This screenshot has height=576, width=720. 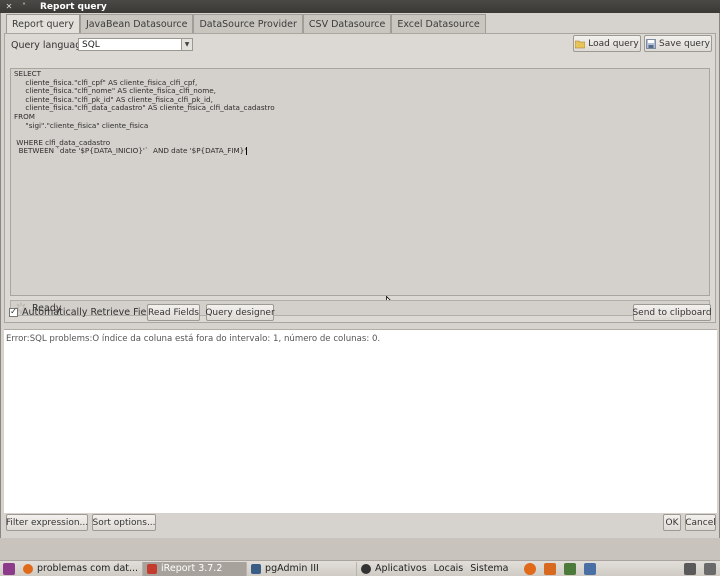 What do you see at coordinates (529, 568) in the screenshot?
I see `firefox-launcher-icon` at bounding box center [529, 568].